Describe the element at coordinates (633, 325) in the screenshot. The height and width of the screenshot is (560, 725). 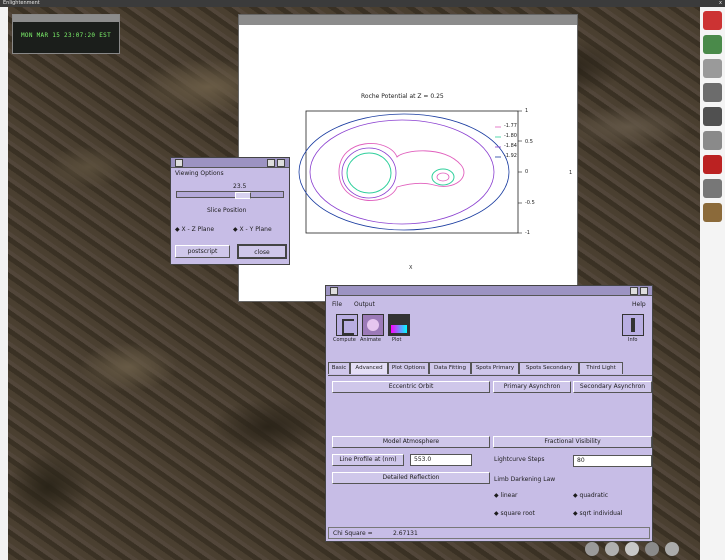
I see `info-icon` at that location.